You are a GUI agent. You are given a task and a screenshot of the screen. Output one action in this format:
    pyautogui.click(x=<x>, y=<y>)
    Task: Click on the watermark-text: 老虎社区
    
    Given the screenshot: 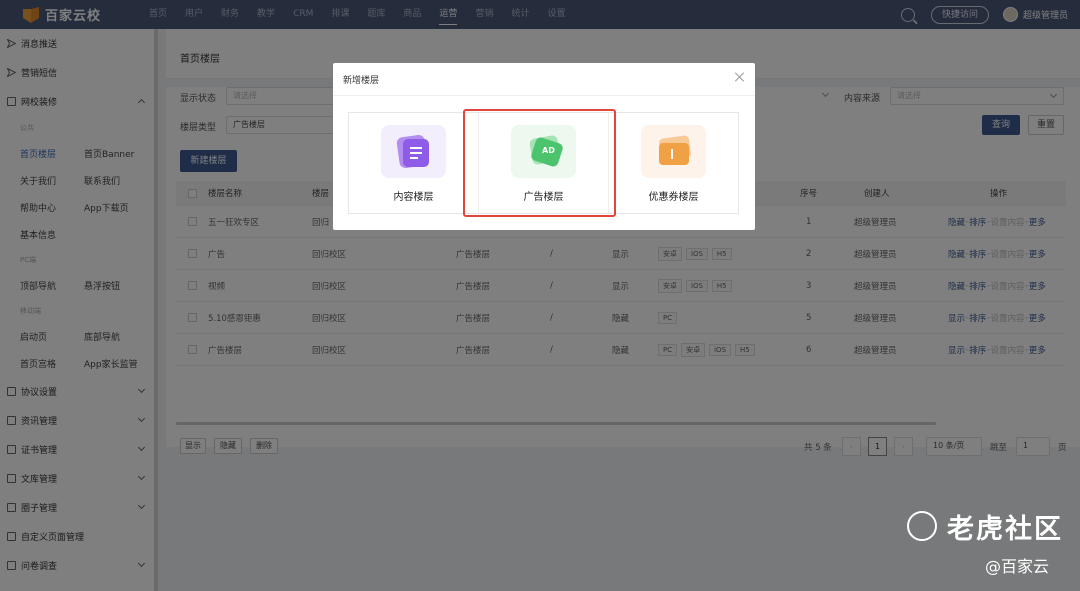 What is the action you would take?
    pyautogui.click(x=1005, y=529)
    